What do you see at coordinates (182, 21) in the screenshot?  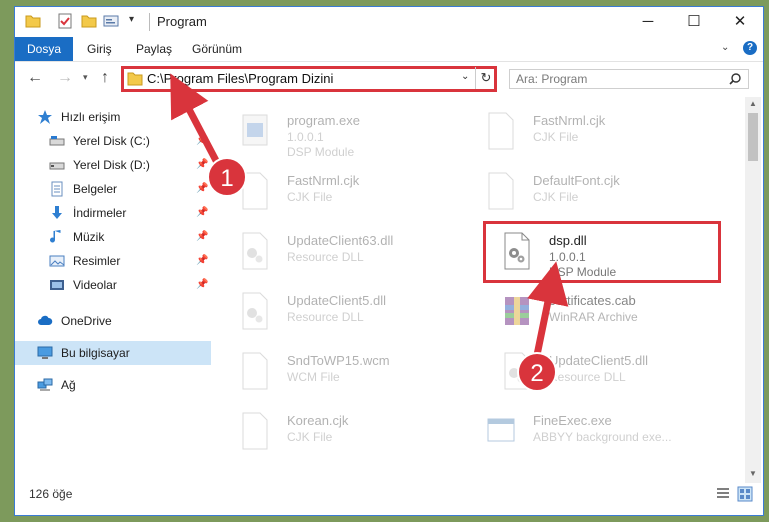 I see `window-title: Program` at bounding box center [182, 21].